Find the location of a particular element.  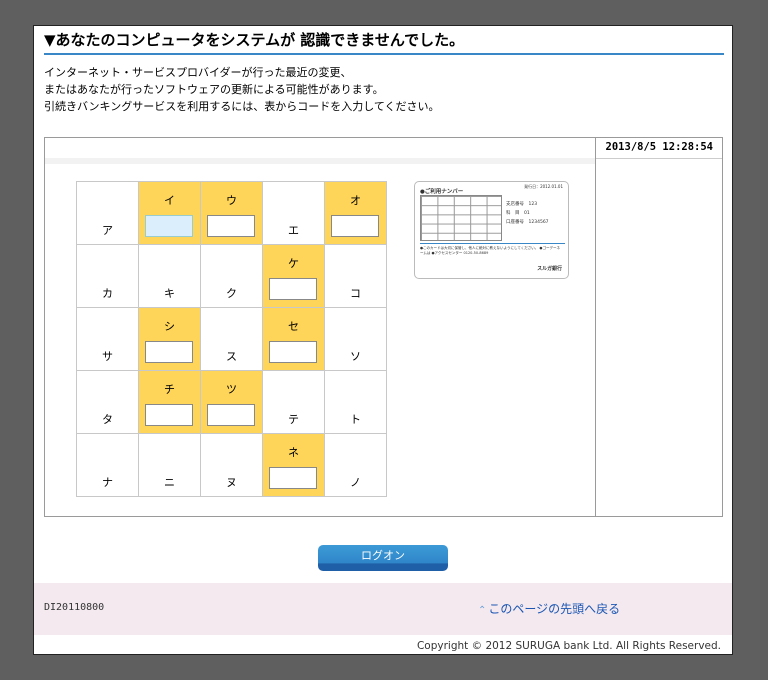

card-heading: ●ご利用ナンバー is located at coordinates (442, 192).